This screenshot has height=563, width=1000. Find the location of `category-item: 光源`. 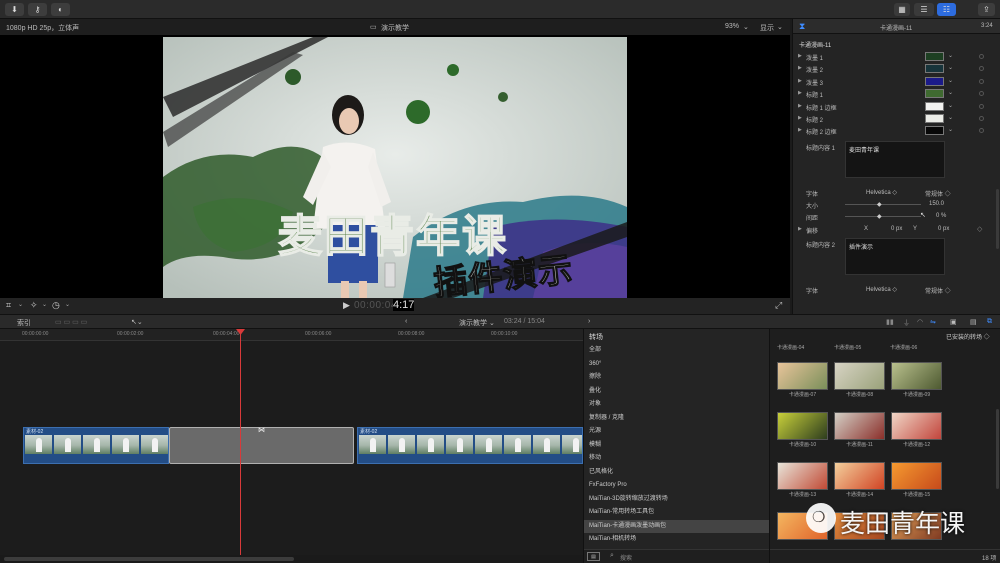

category-item: 光源 is located at coordinates (677, 431).